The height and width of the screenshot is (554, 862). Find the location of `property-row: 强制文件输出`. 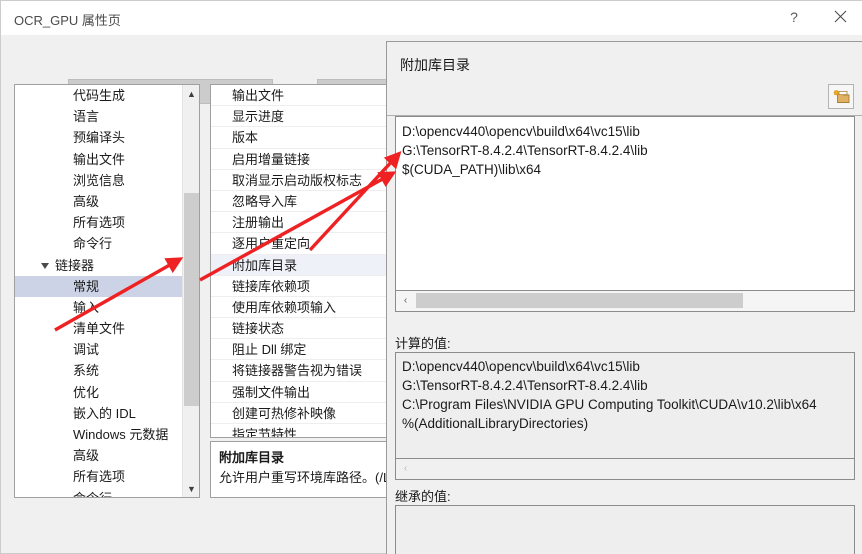

property-row: 强制文件输出 is located at coordinates (303, 392).